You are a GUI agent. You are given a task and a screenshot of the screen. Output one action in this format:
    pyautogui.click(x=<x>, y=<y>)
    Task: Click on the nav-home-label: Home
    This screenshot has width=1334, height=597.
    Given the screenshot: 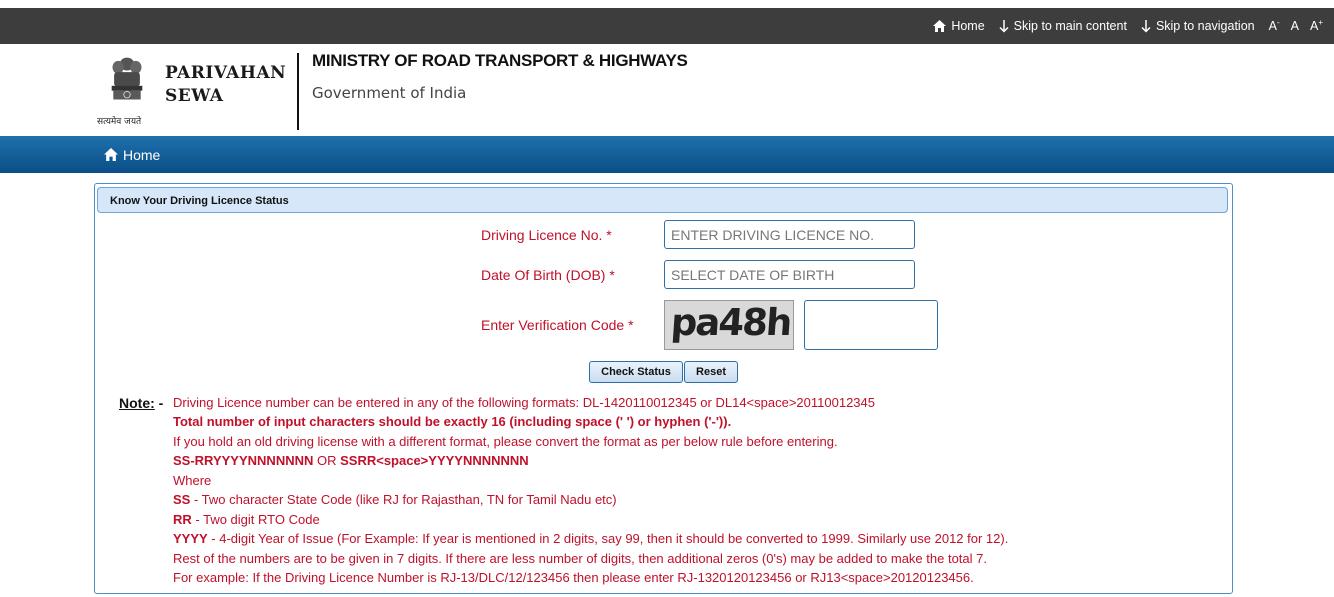 What is the action you would take?
    pyautogui.click(x=142, y=154)
    